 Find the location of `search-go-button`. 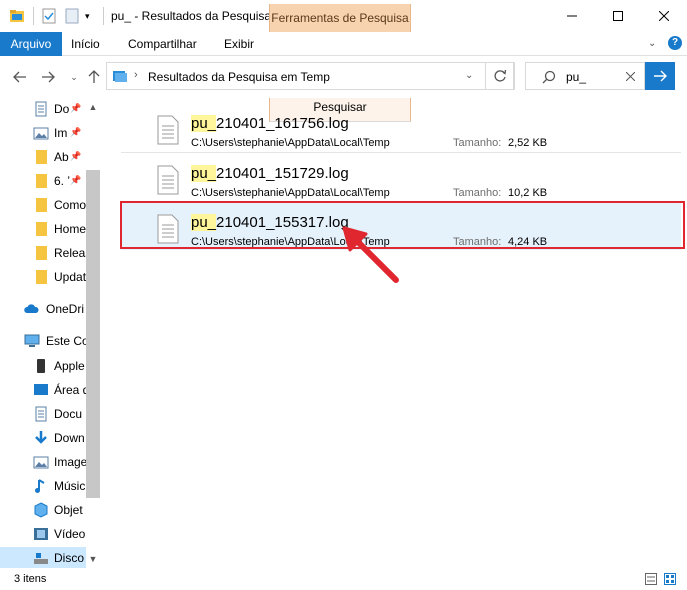

search-go-button is located at coordinates (660, 76).